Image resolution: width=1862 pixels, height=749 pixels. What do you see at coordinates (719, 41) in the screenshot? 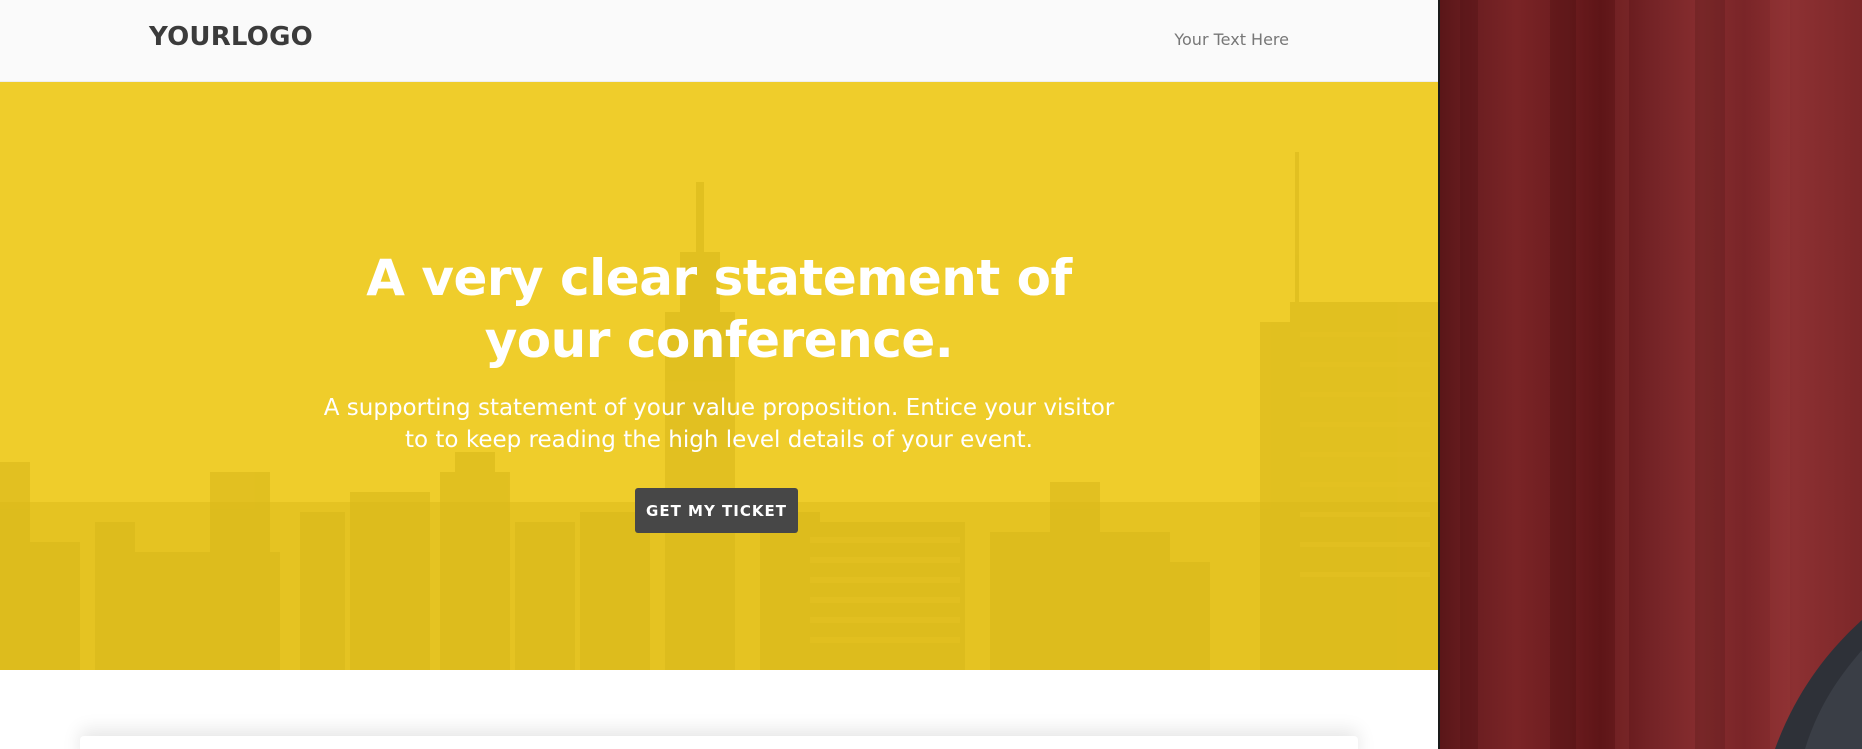
I see `navbar: YOURLOGO Your Text Here` at bounding box center [719, 41].